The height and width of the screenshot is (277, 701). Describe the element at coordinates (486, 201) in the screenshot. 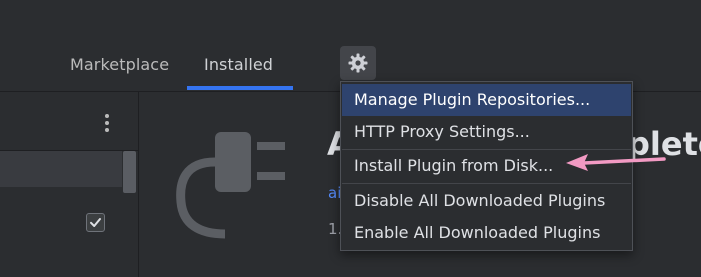

I see `menu-item-disable-all-downloaded-plugins: Disable All Downloaded Plugins` at that location.